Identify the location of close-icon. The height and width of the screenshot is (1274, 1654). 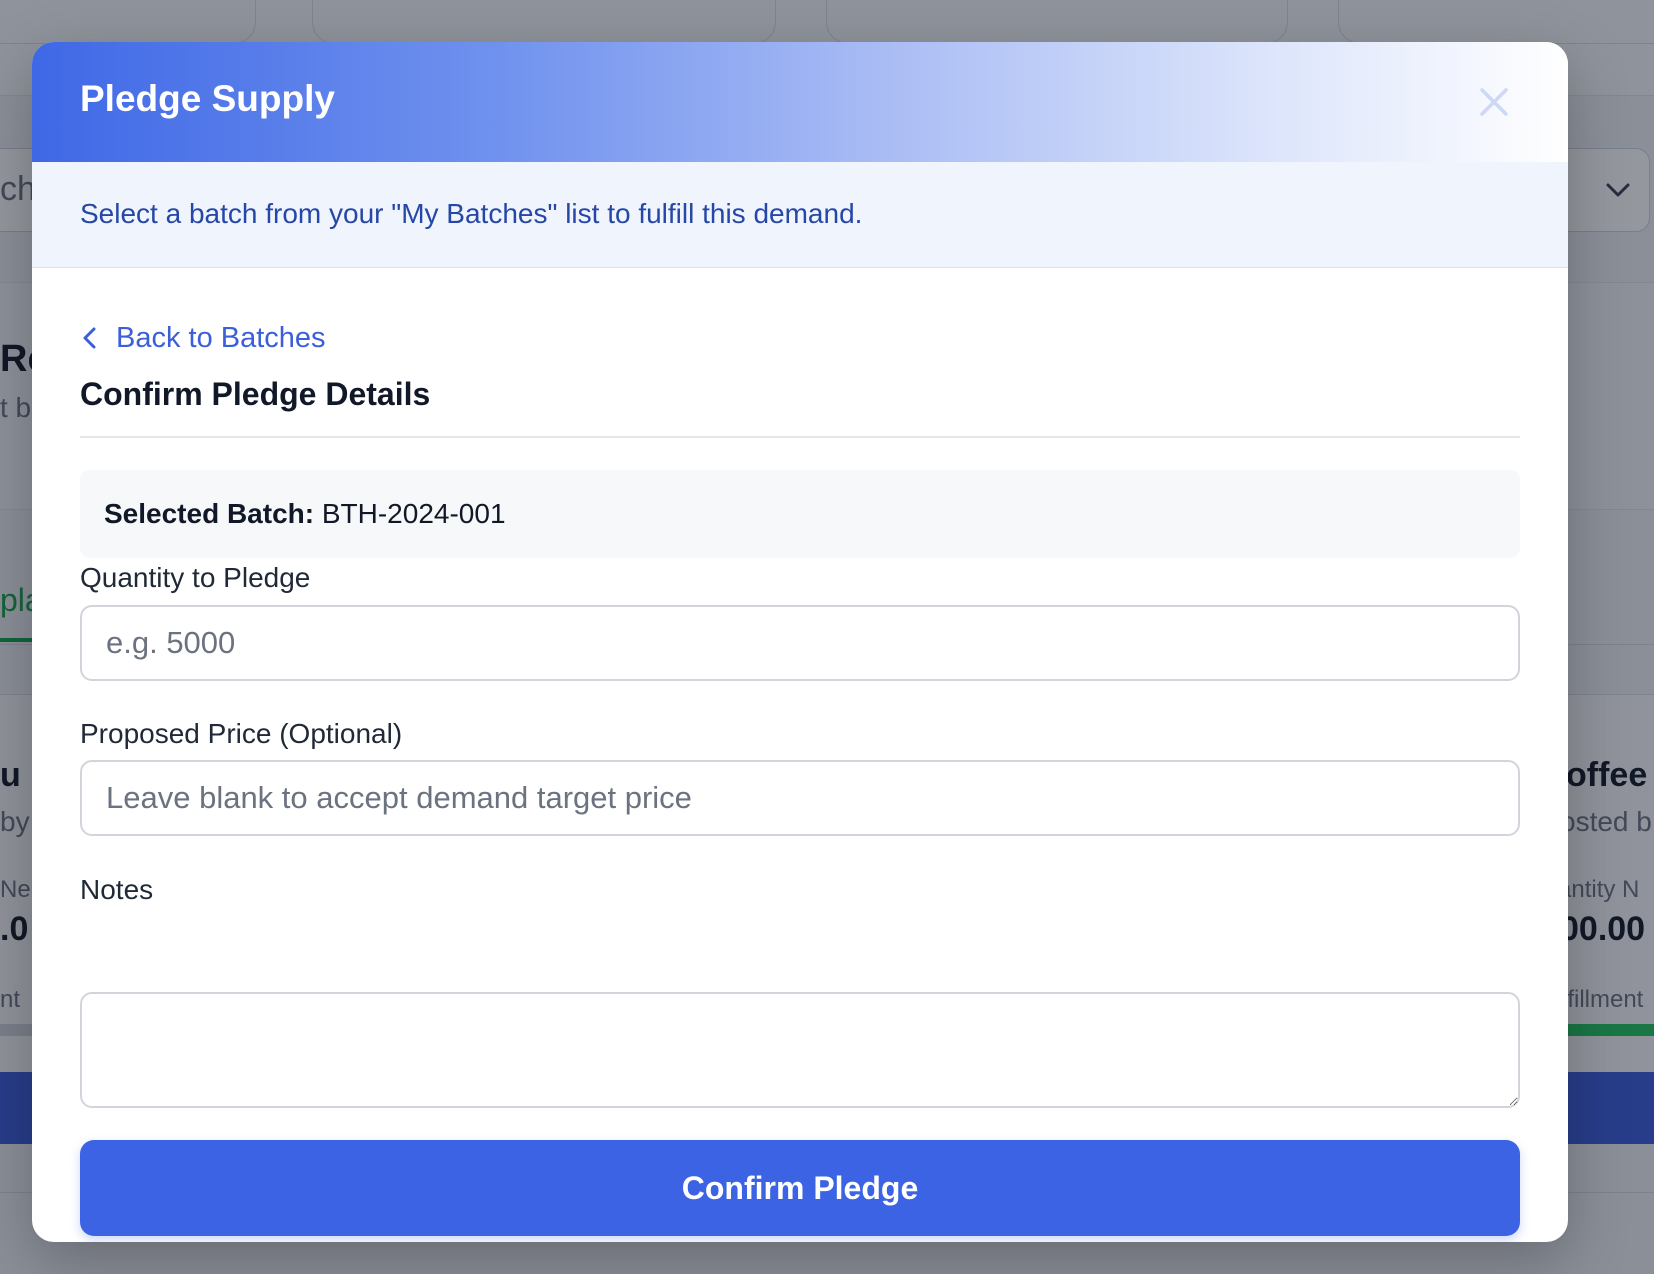
(1494, 102).